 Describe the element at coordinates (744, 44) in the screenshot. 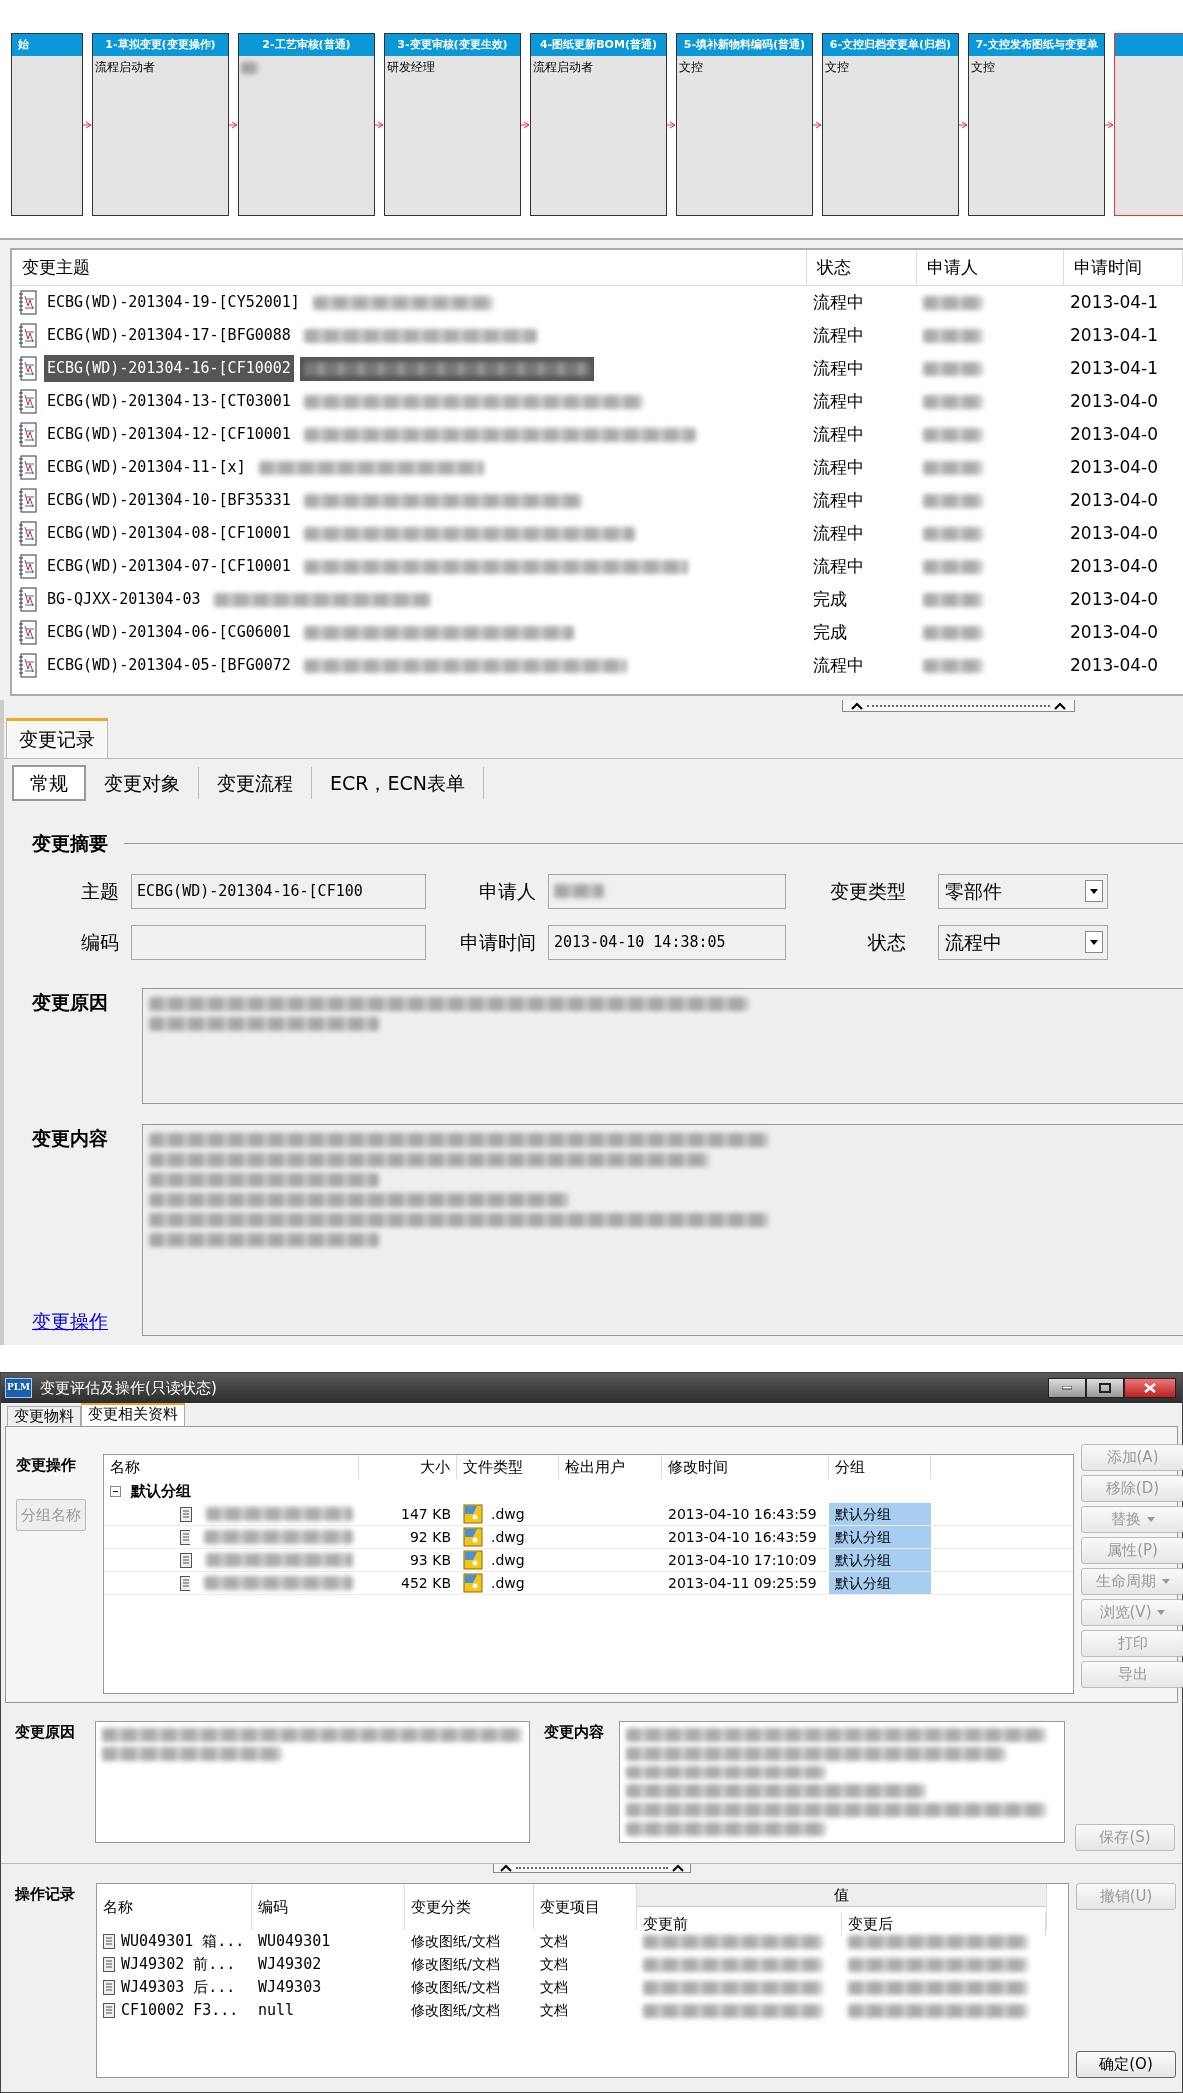

I see `step-title: 5-填补新物料编码(普通)` at that location.